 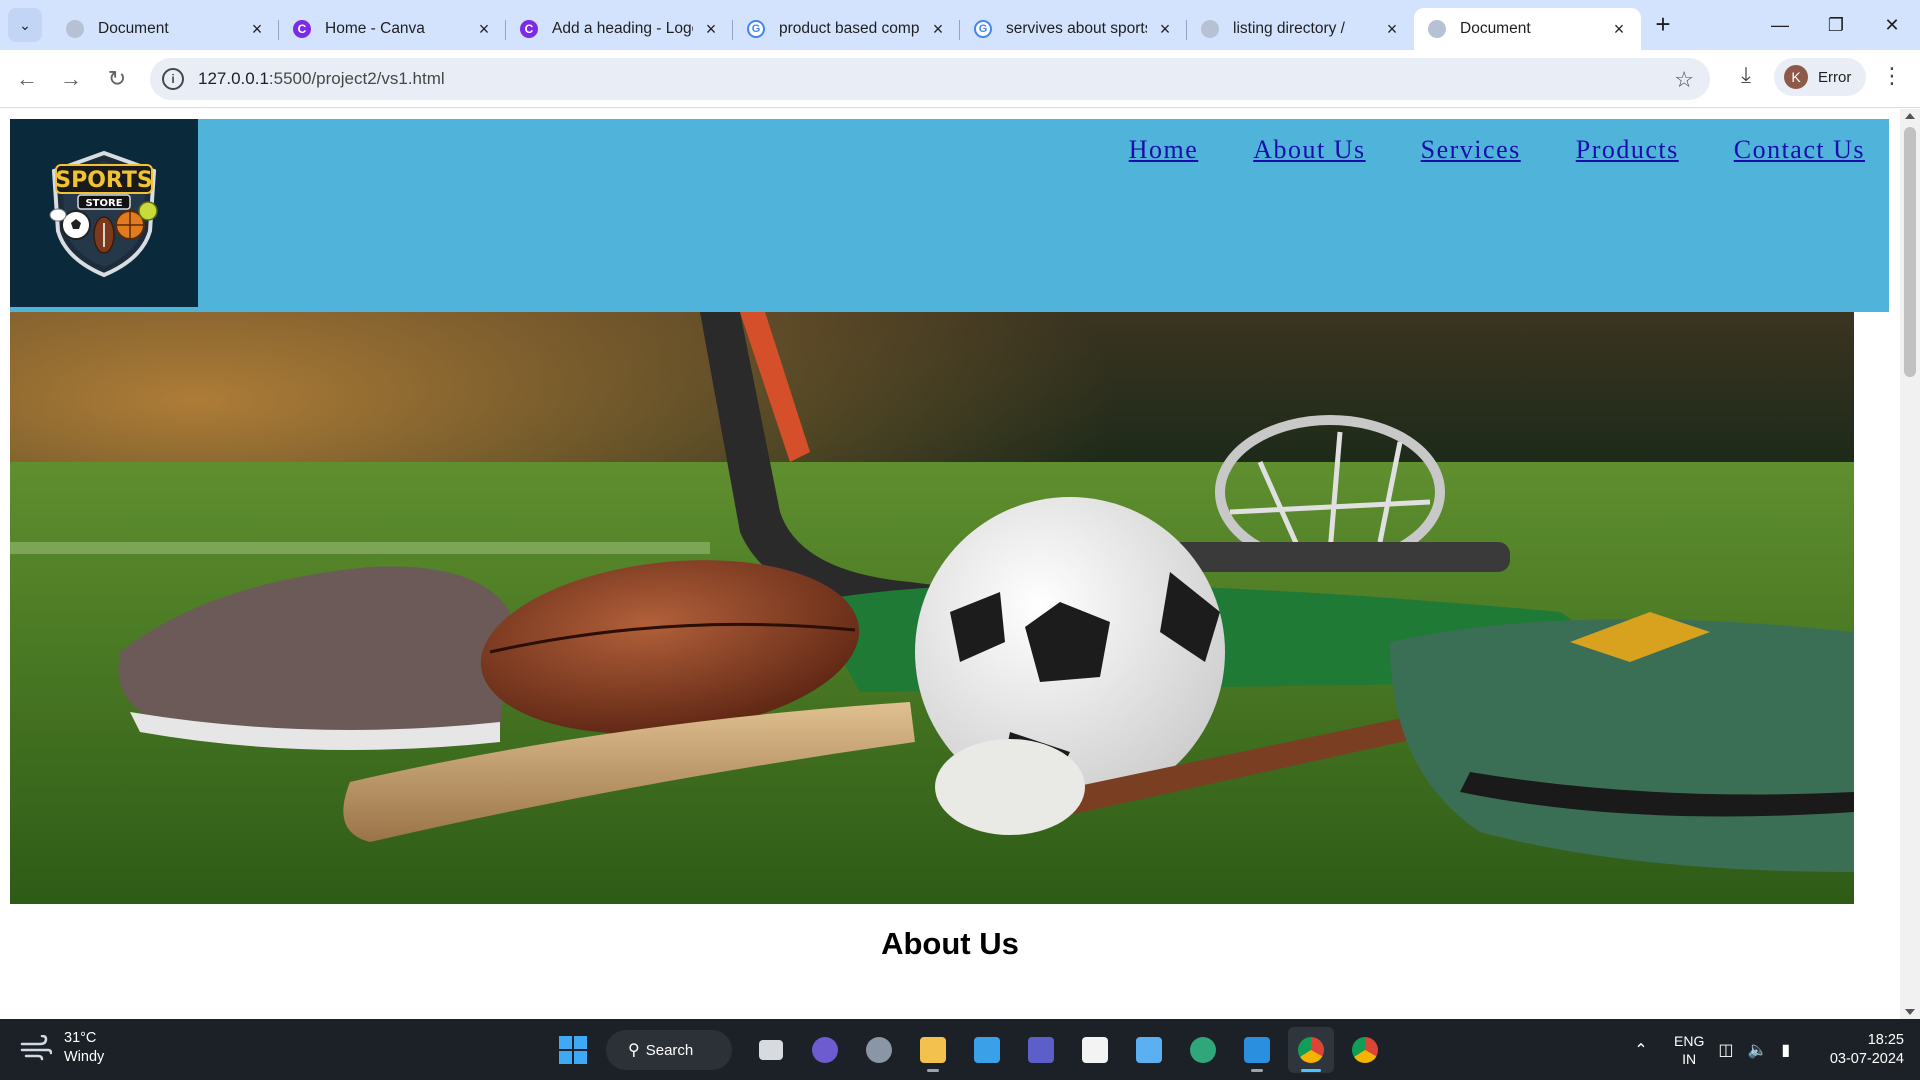 I want to click on restore-icon: ❐, so click(x=1836, y=25).